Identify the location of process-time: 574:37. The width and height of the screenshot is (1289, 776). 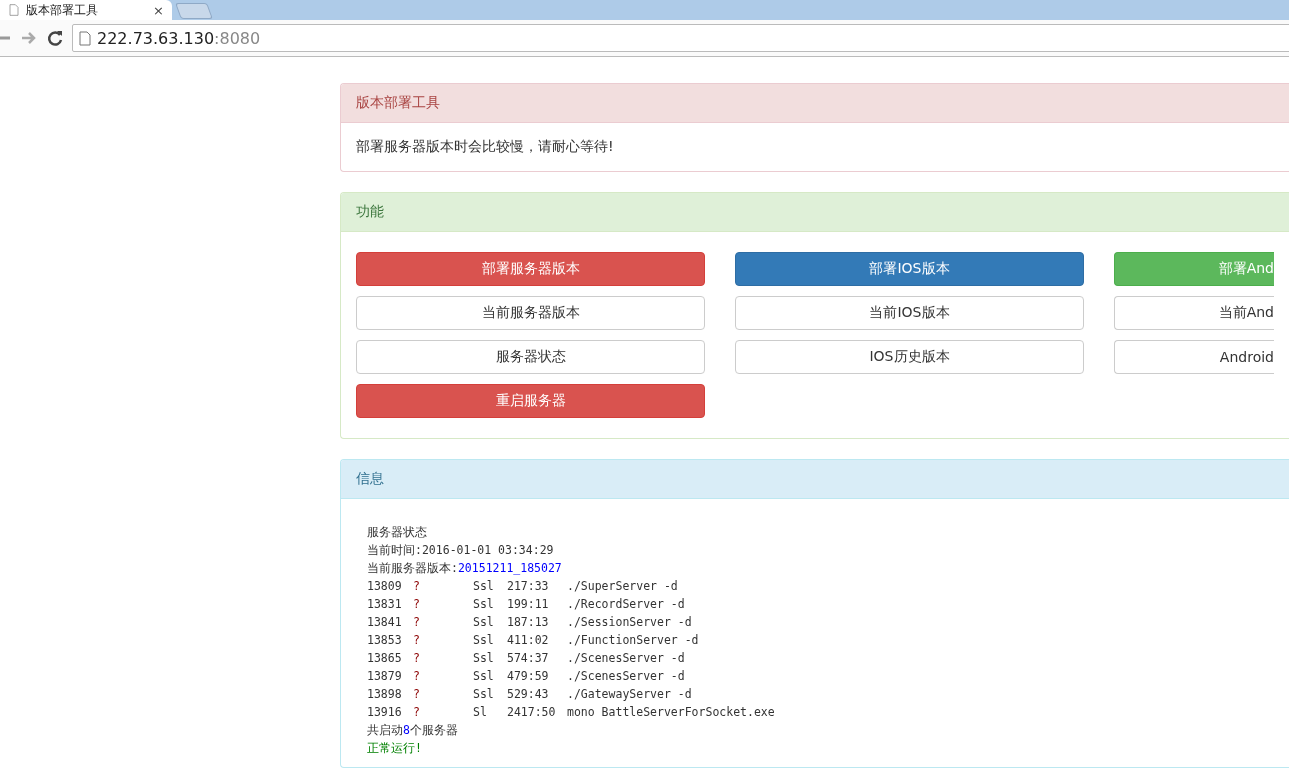
(528, 658).